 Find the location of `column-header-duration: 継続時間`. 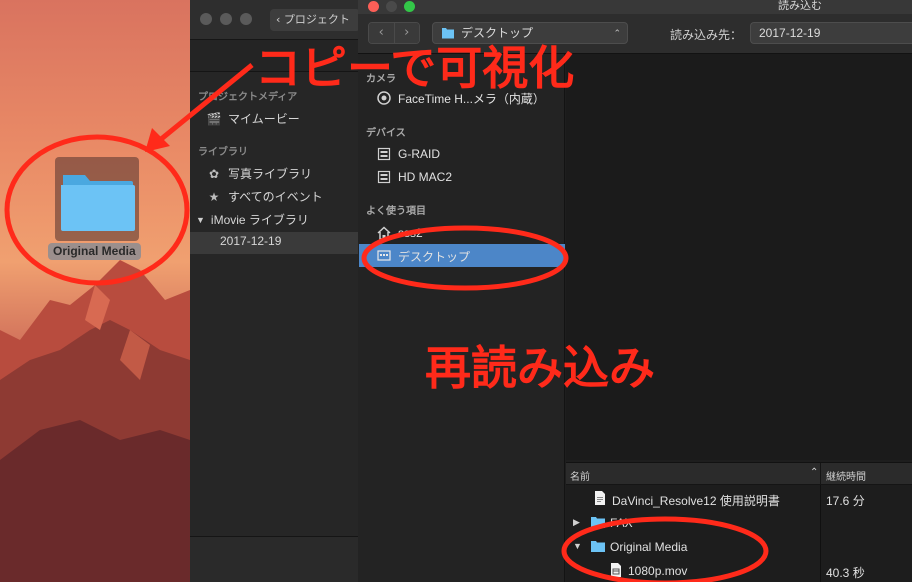

column-header-duration: 継続時間 is located at coordinates (846, 475).